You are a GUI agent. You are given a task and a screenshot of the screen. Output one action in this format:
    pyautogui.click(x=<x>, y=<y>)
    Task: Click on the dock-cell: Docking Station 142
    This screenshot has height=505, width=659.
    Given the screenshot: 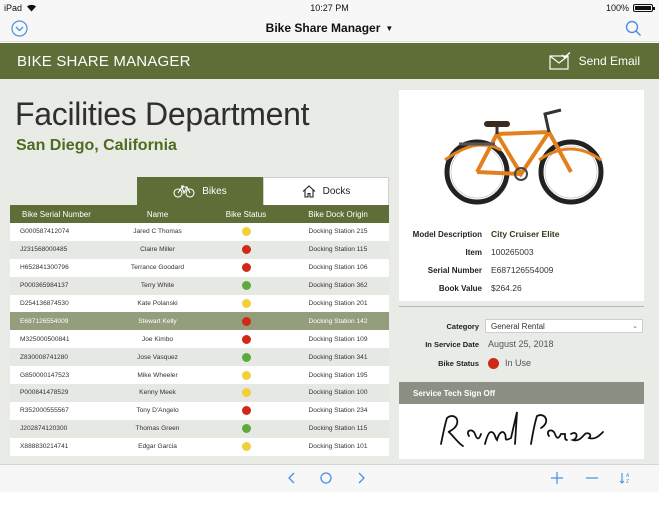 What is the action you would take?
    pyautogui.click(x=338, y=321)
    